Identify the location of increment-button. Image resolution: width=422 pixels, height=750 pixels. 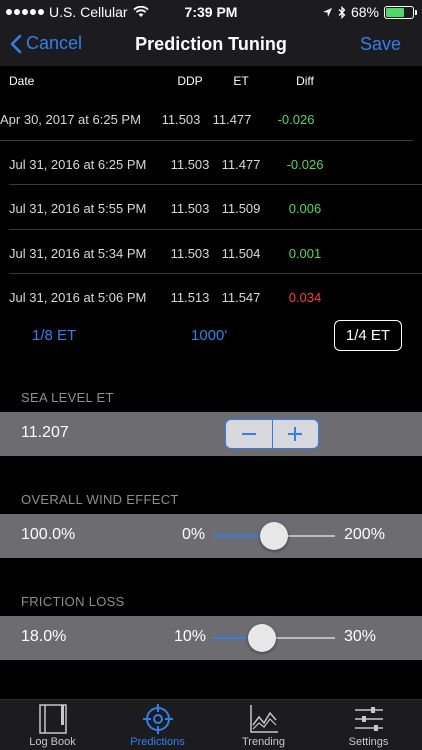
(296, 434).